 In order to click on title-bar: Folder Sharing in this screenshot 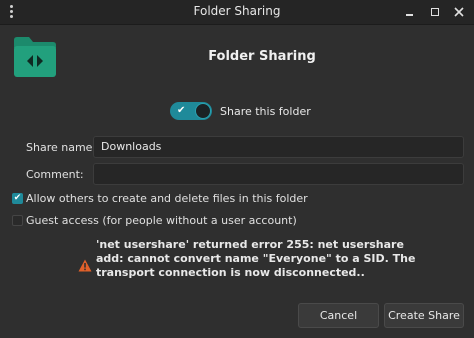, I will do `click(237, 12)`.